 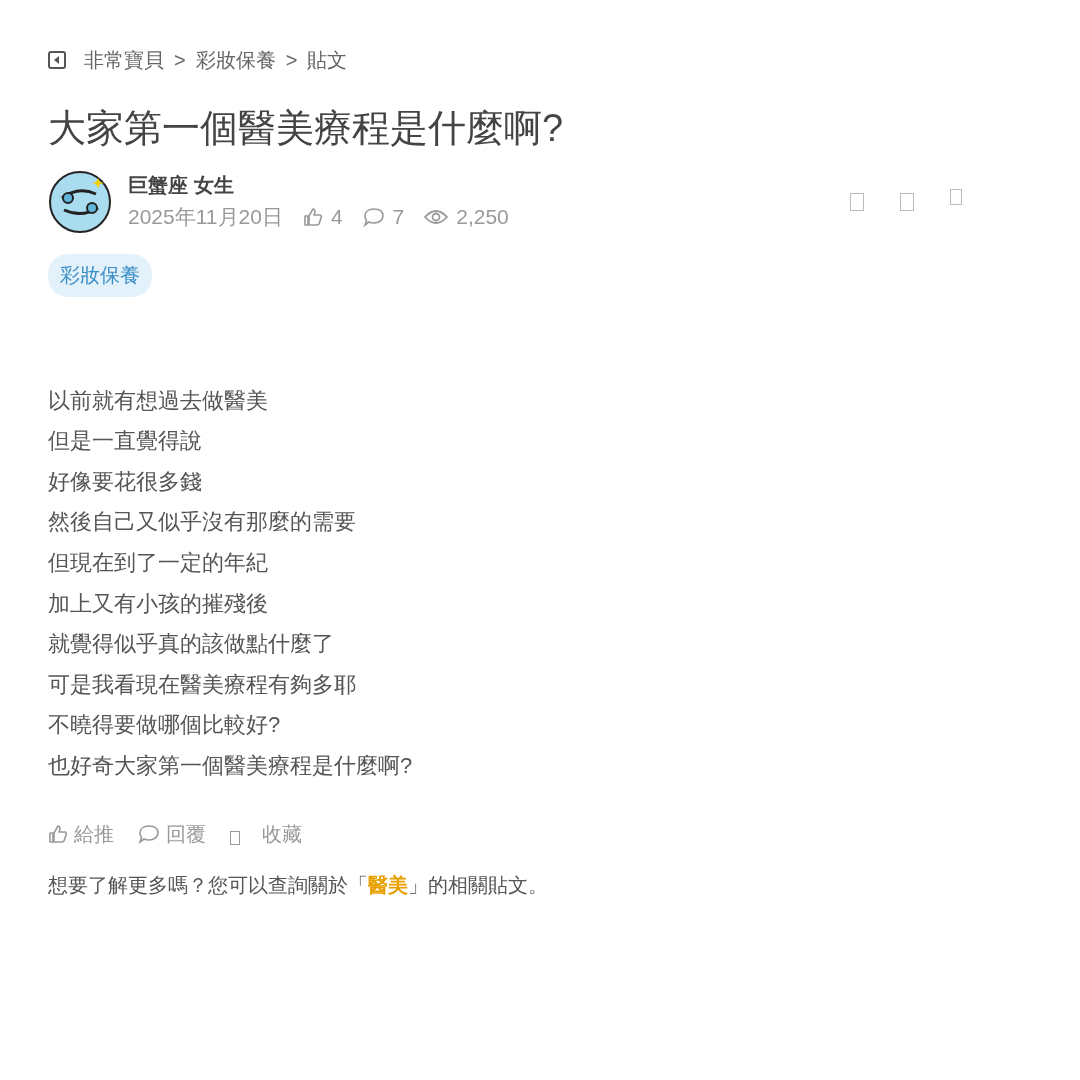 I want to click on eye-icon, so click(x=436, y=217).